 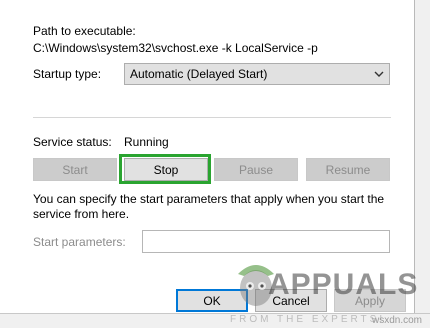 What do you see at coordinates (256, 169) in the screenshot?
I see `pause-button: Pause` at bounding box center [256, 169].